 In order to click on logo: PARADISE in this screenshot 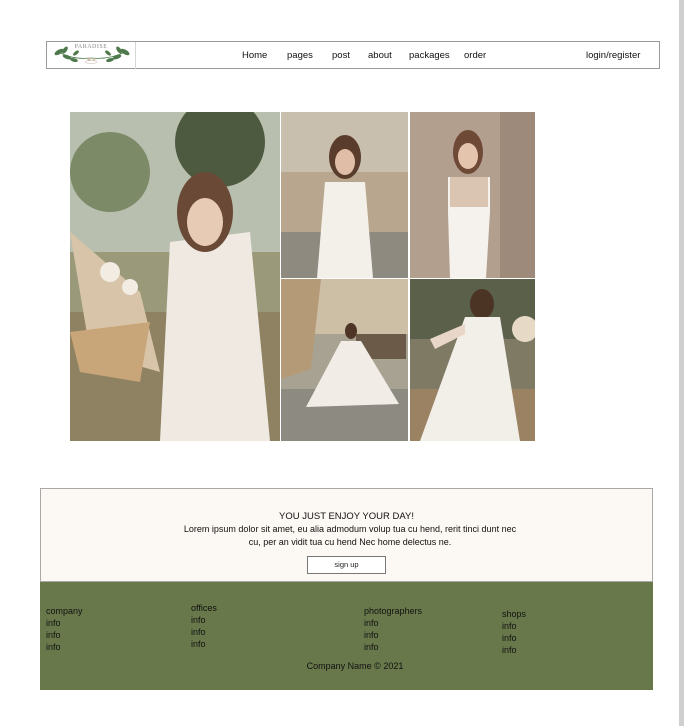, I will do `click(91, 55)`.